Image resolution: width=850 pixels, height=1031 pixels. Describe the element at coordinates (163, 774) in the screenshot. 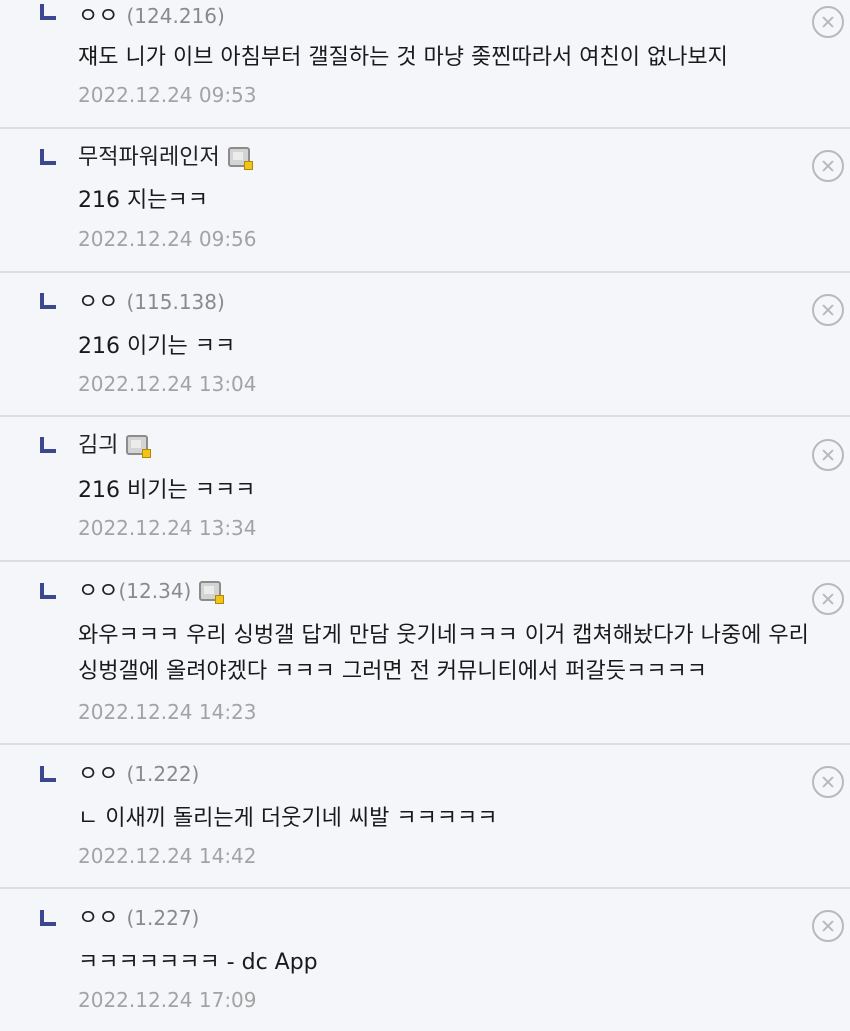

I see `comment-ip: (1.222)` at that location.